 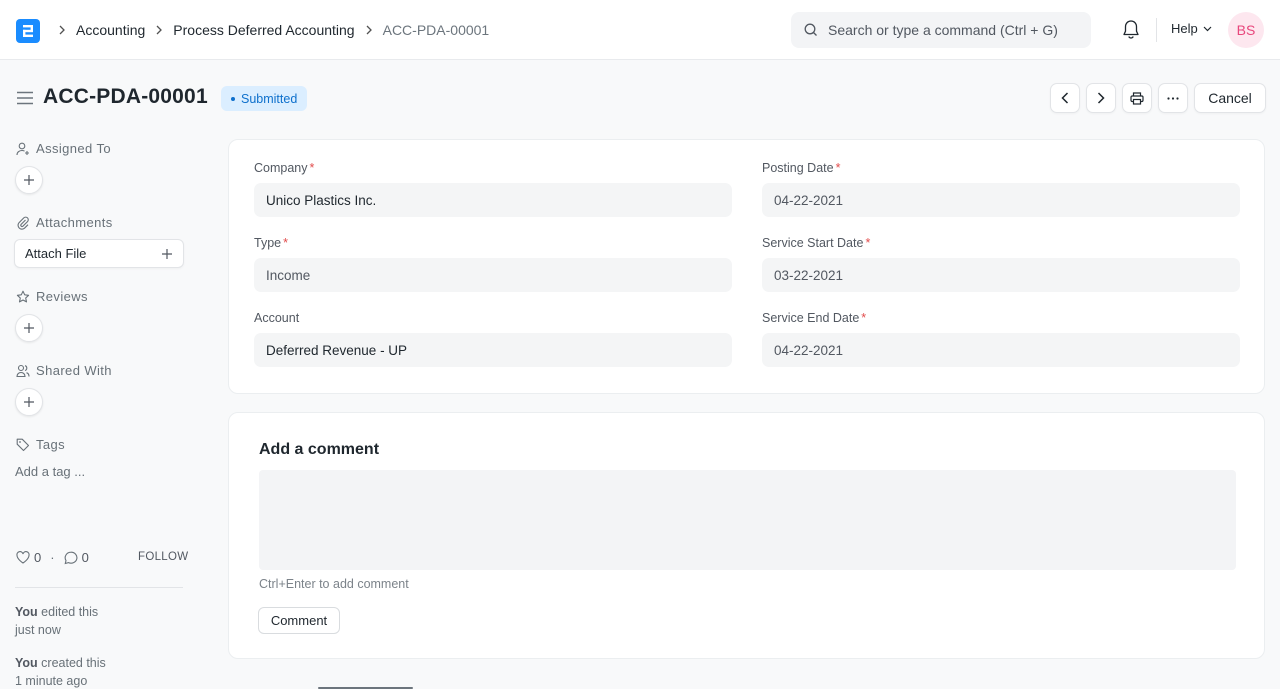 I want to click on ellipsis-icon, so click(x=1173, y=98).